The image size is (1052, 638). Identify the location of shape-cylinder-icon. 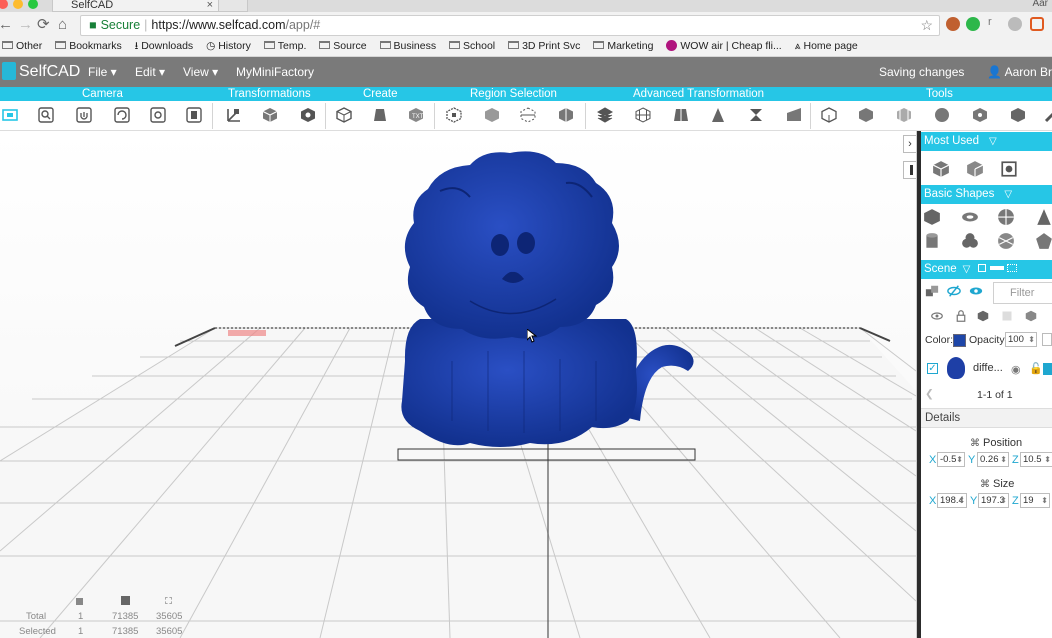
(932, 241).